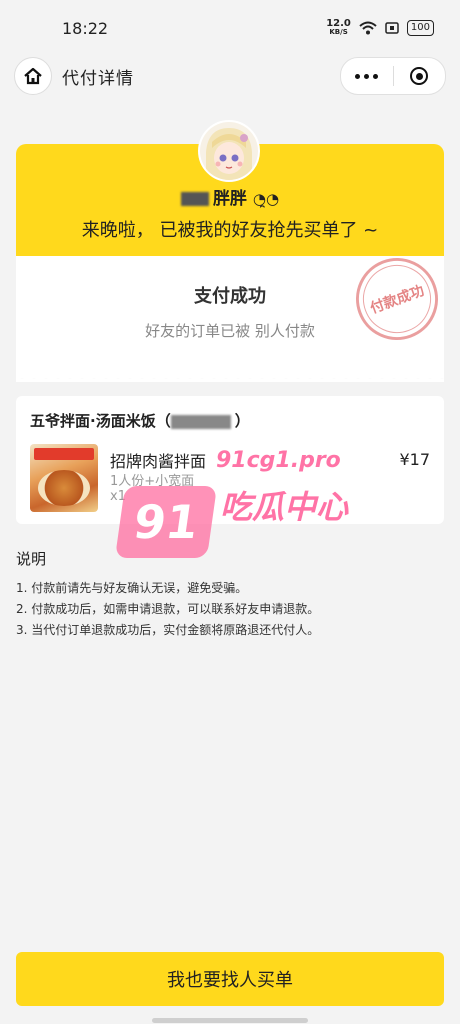 This screenshot has height=1024, width=460. I want to click on friend-nickname: 胖胖 ◔̯◔, so click(230, 196).